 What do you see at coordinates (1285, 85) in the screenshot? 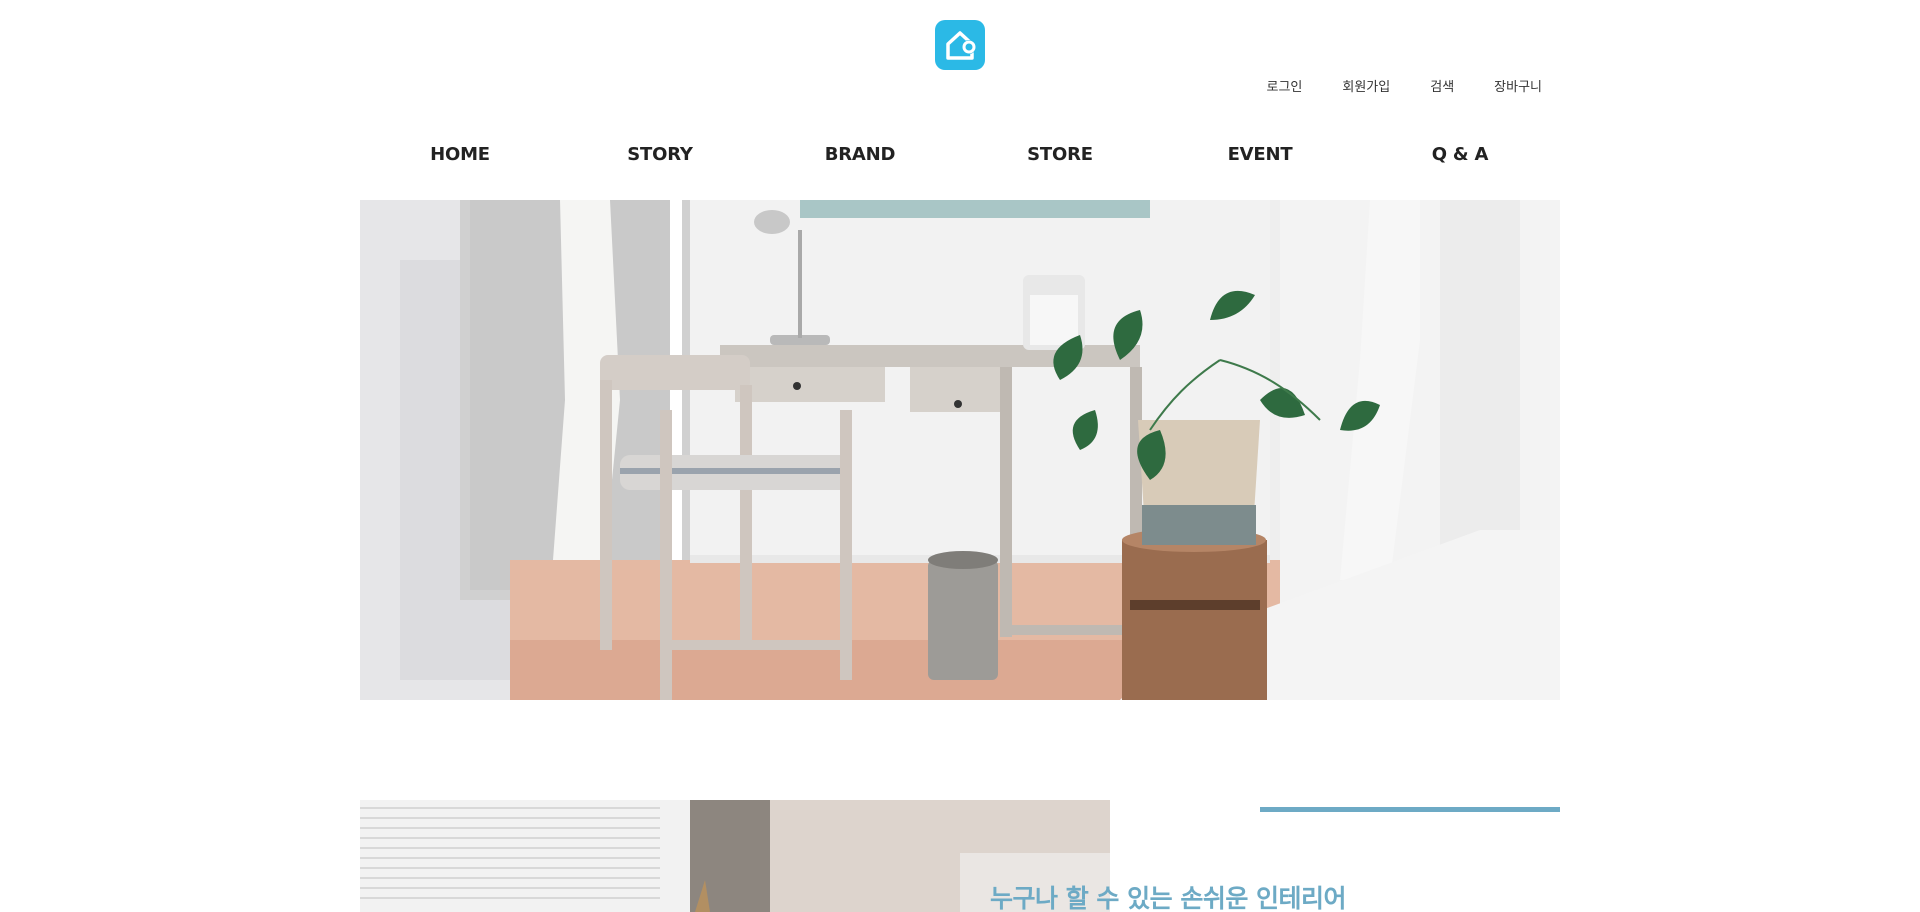
I see `login-link: 로그인` at bounding box center [1285, 85].